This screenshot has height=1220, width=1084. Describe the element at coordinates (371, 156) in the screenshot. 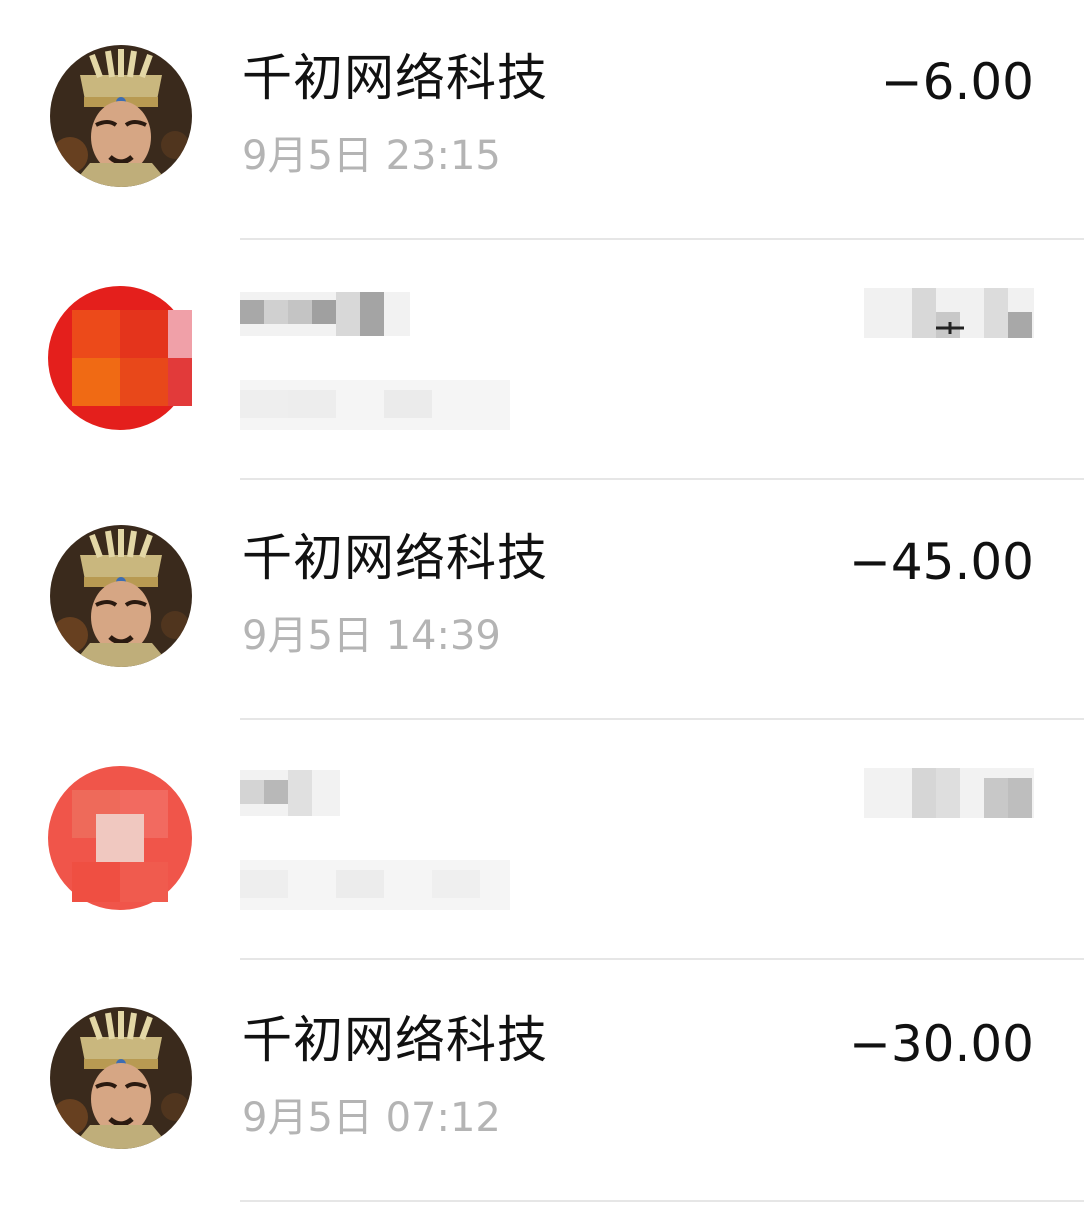

I see `transaction-time: 9月5日 23:15` at that location.